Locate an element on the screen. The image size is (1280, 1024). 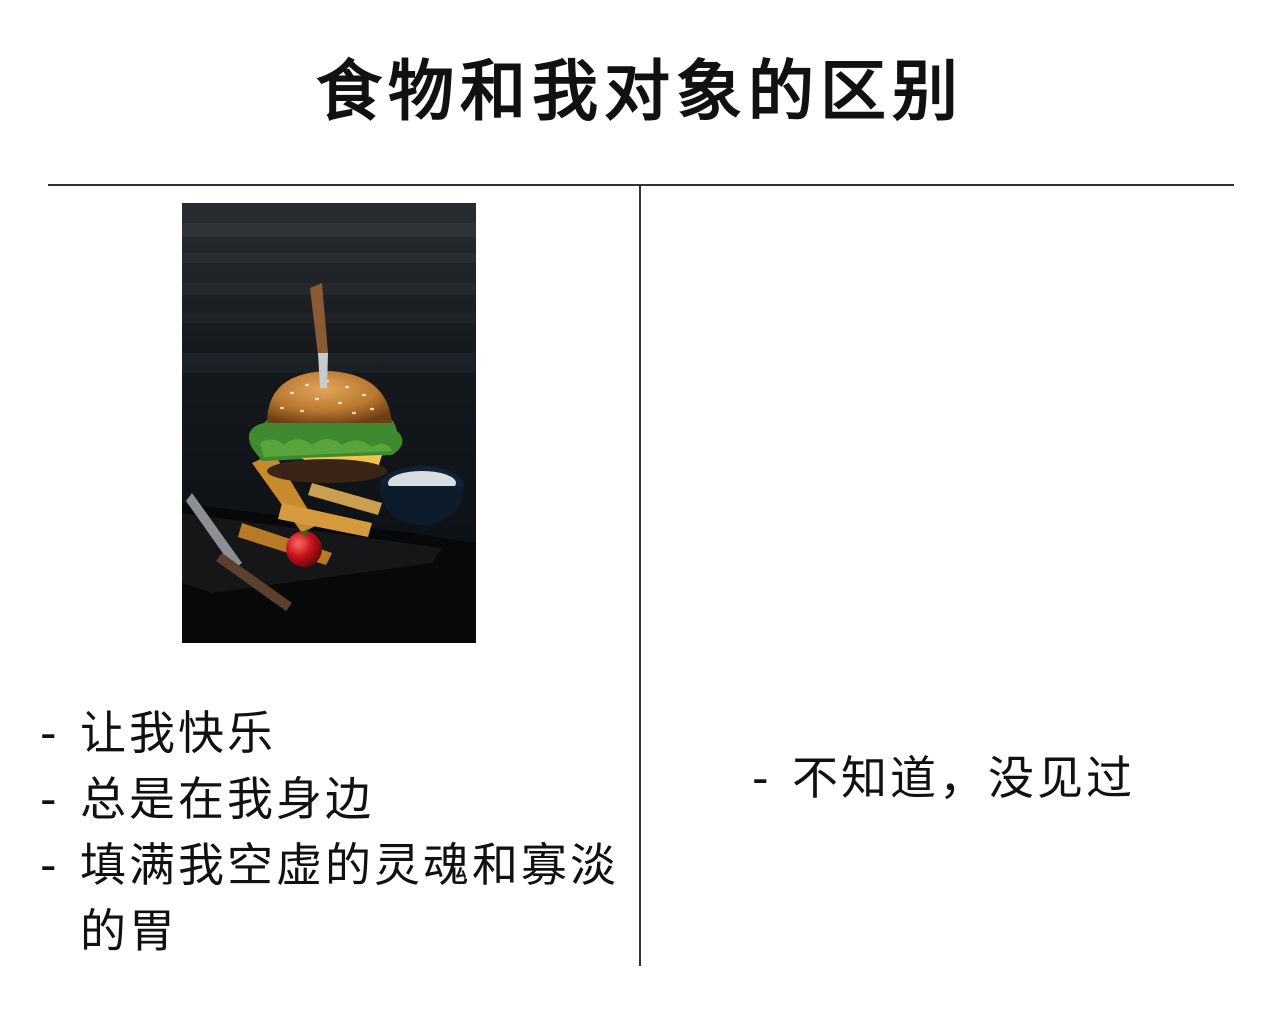
list-item: - 填满我空虚的灵魂和寡淡的胃 is located at coordinates (335, 898).